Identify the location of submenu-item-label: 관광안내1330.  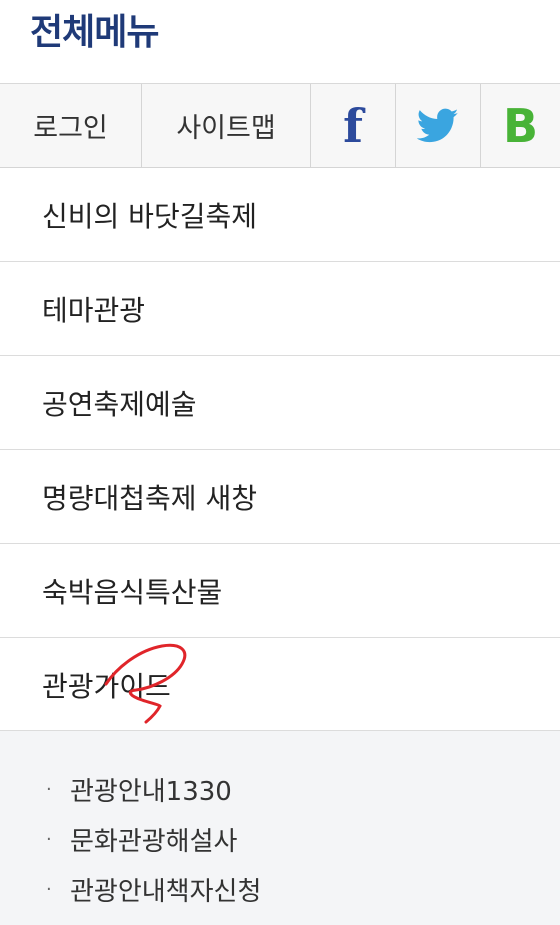
(151, 791).